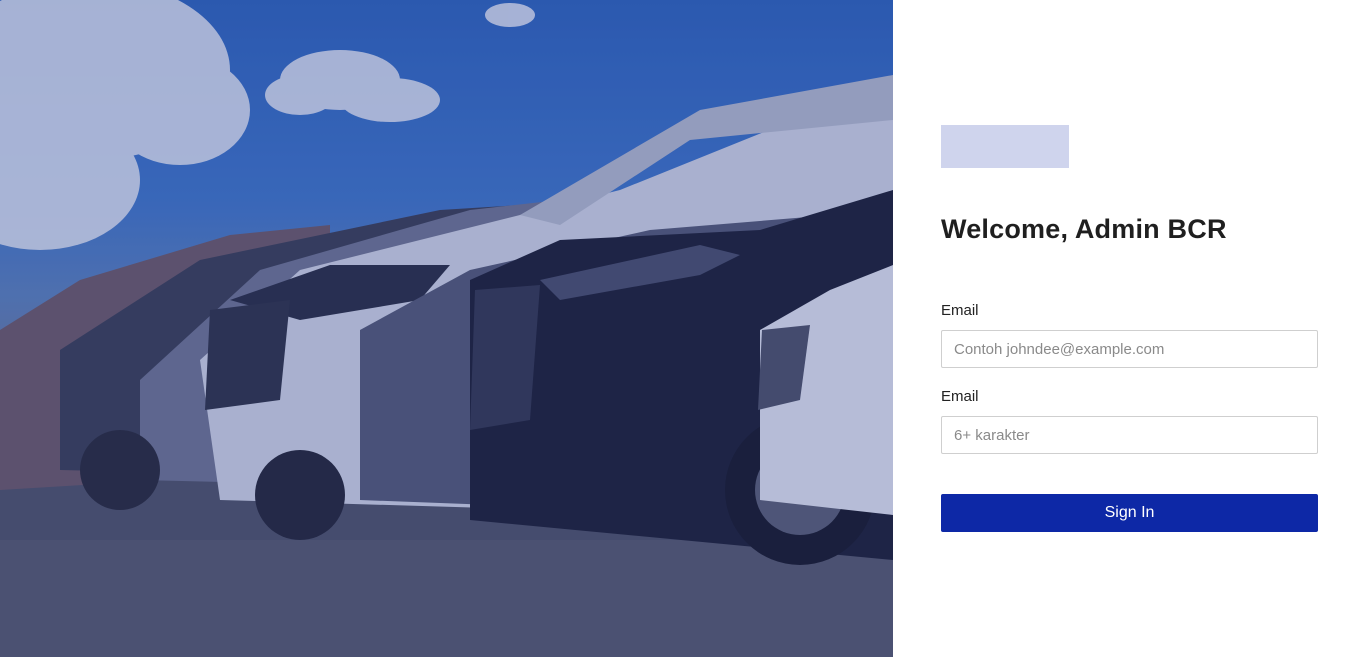 The width and height of the screenshot is (1366, 657). I want to click on page-title: Welcome, Admin BCR, so click(1084, 229).